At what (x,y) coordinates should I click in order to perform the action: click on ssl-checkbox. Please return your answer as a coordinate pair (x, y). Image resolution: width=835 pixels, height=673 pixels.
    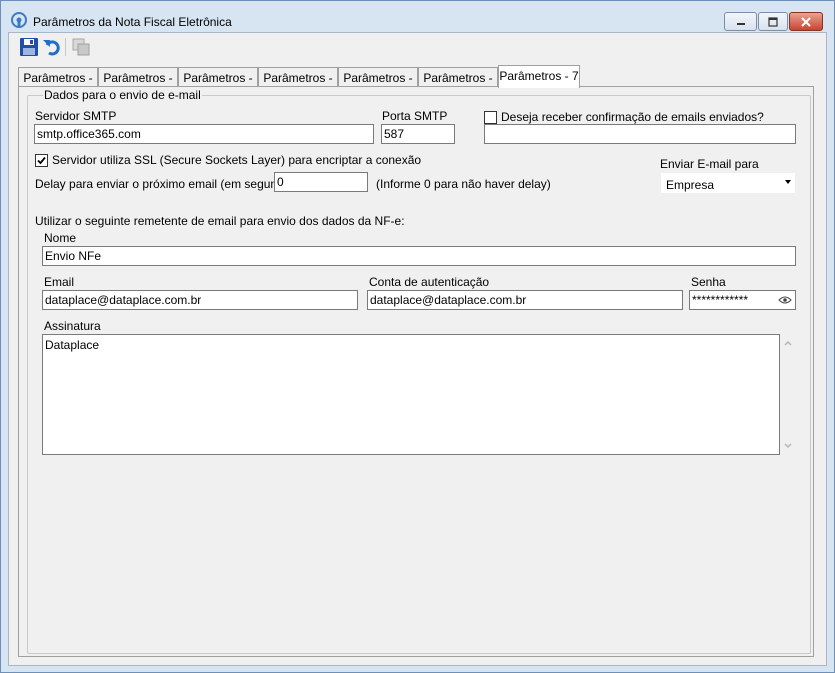
    Looking at the image, I should click on (41, 160).